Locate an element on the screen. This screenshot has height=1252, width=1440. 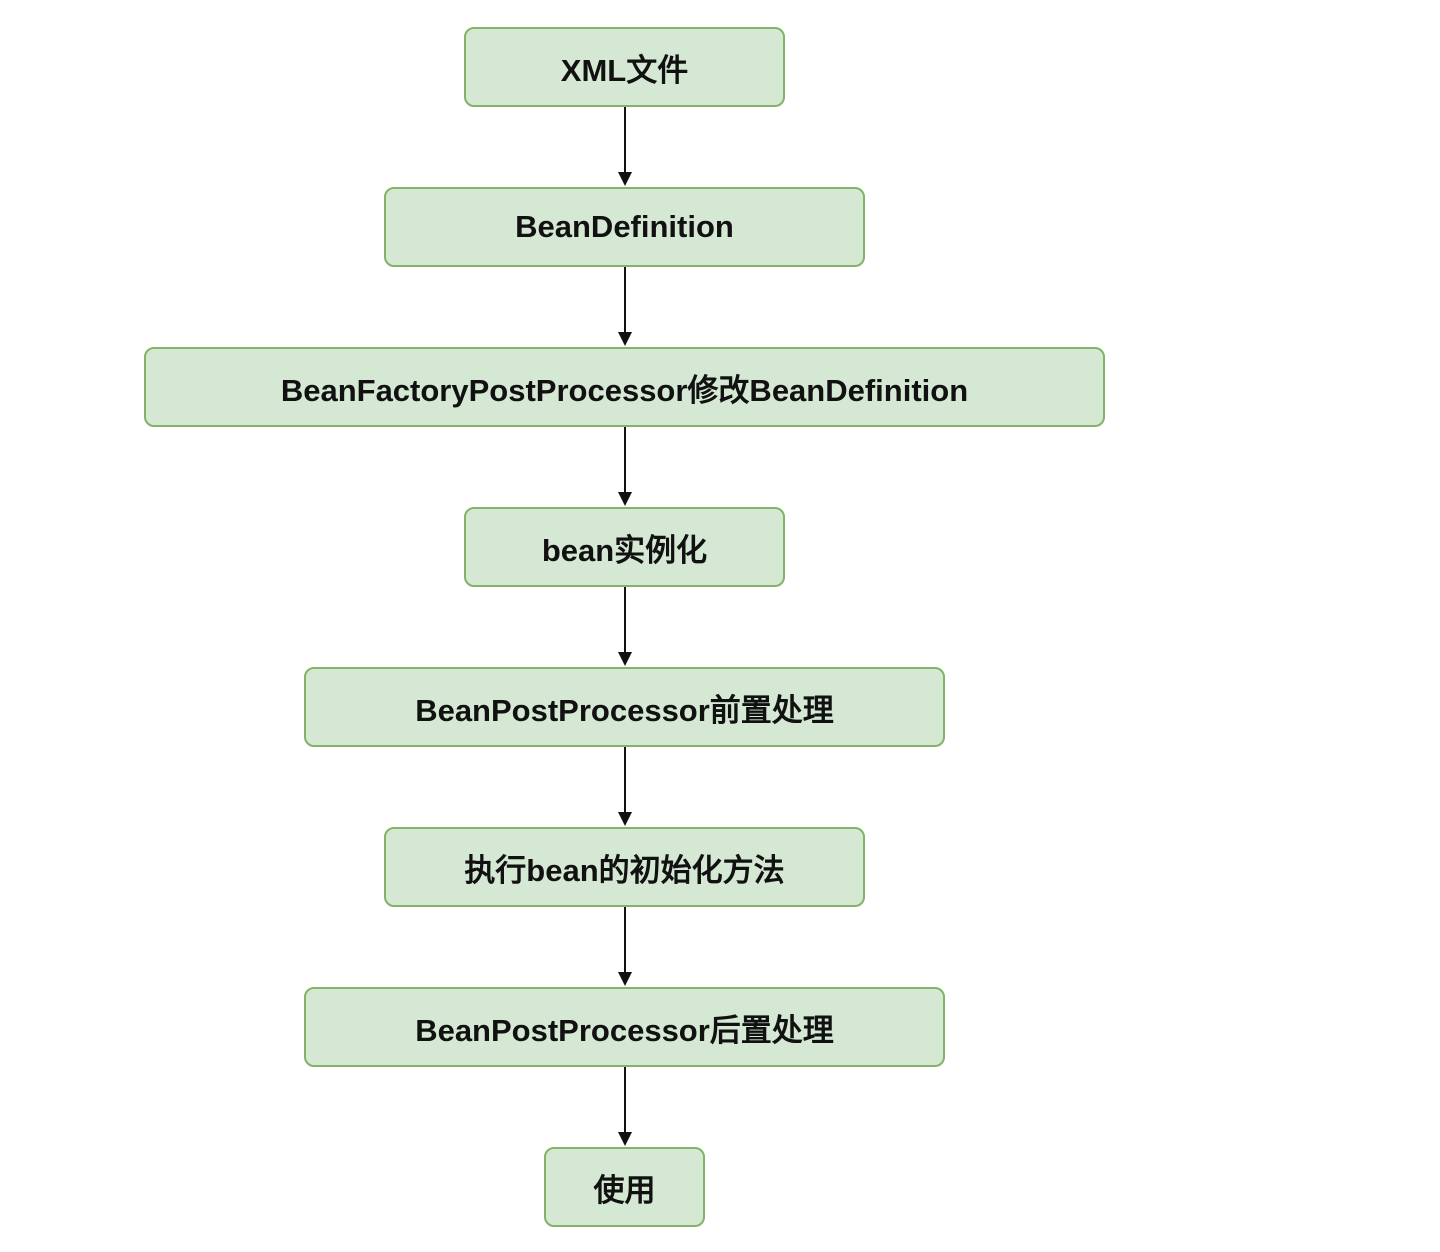
node-label: BeanPostProcessor后置处理 is located at coordinates (624, 1030).